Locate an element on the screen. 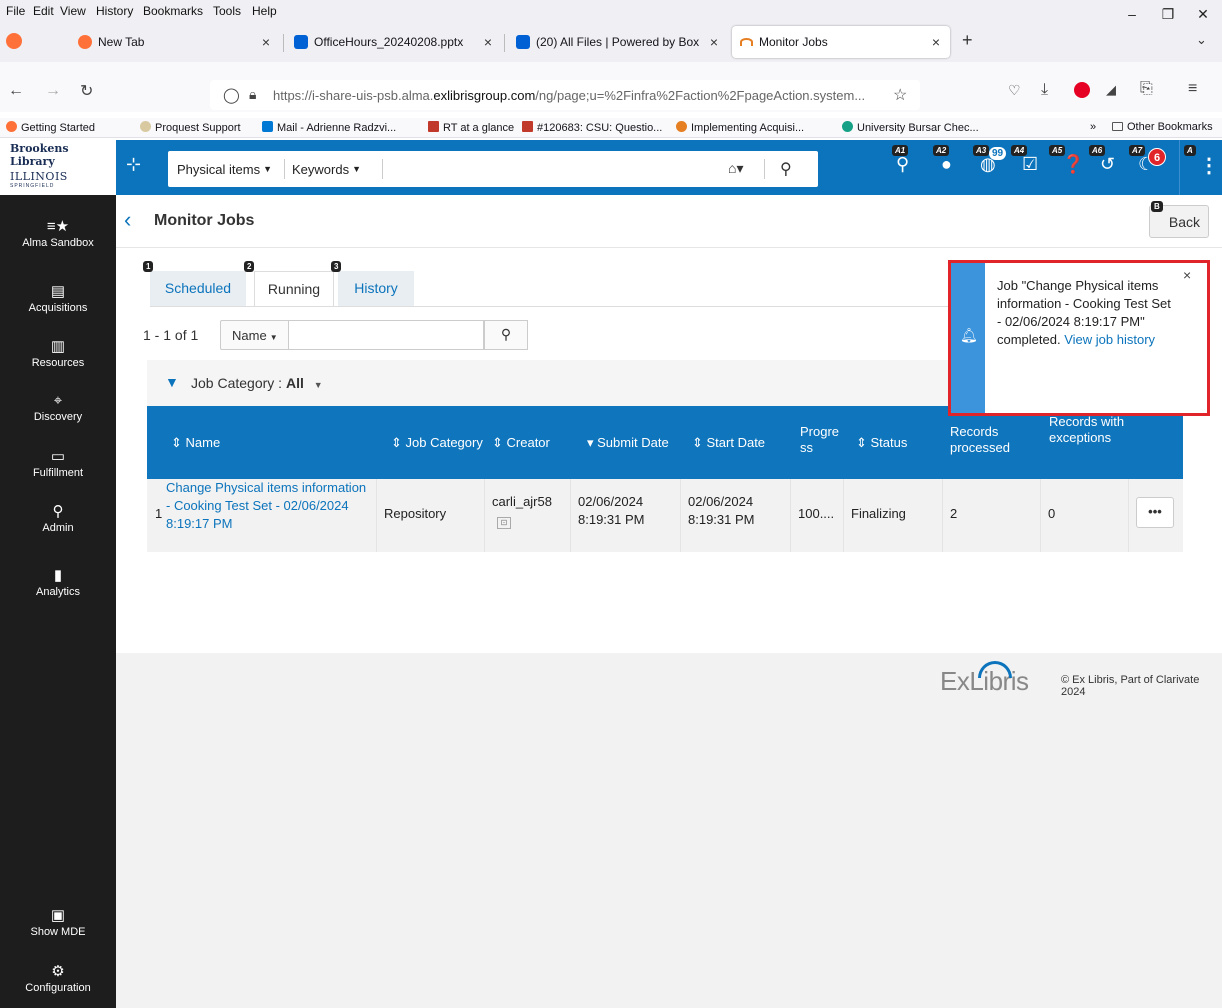 The image size is (1222, 1008). nav-alma-sandbox: ≡★ Alma Sandbox is located at coordinates (58, 233).